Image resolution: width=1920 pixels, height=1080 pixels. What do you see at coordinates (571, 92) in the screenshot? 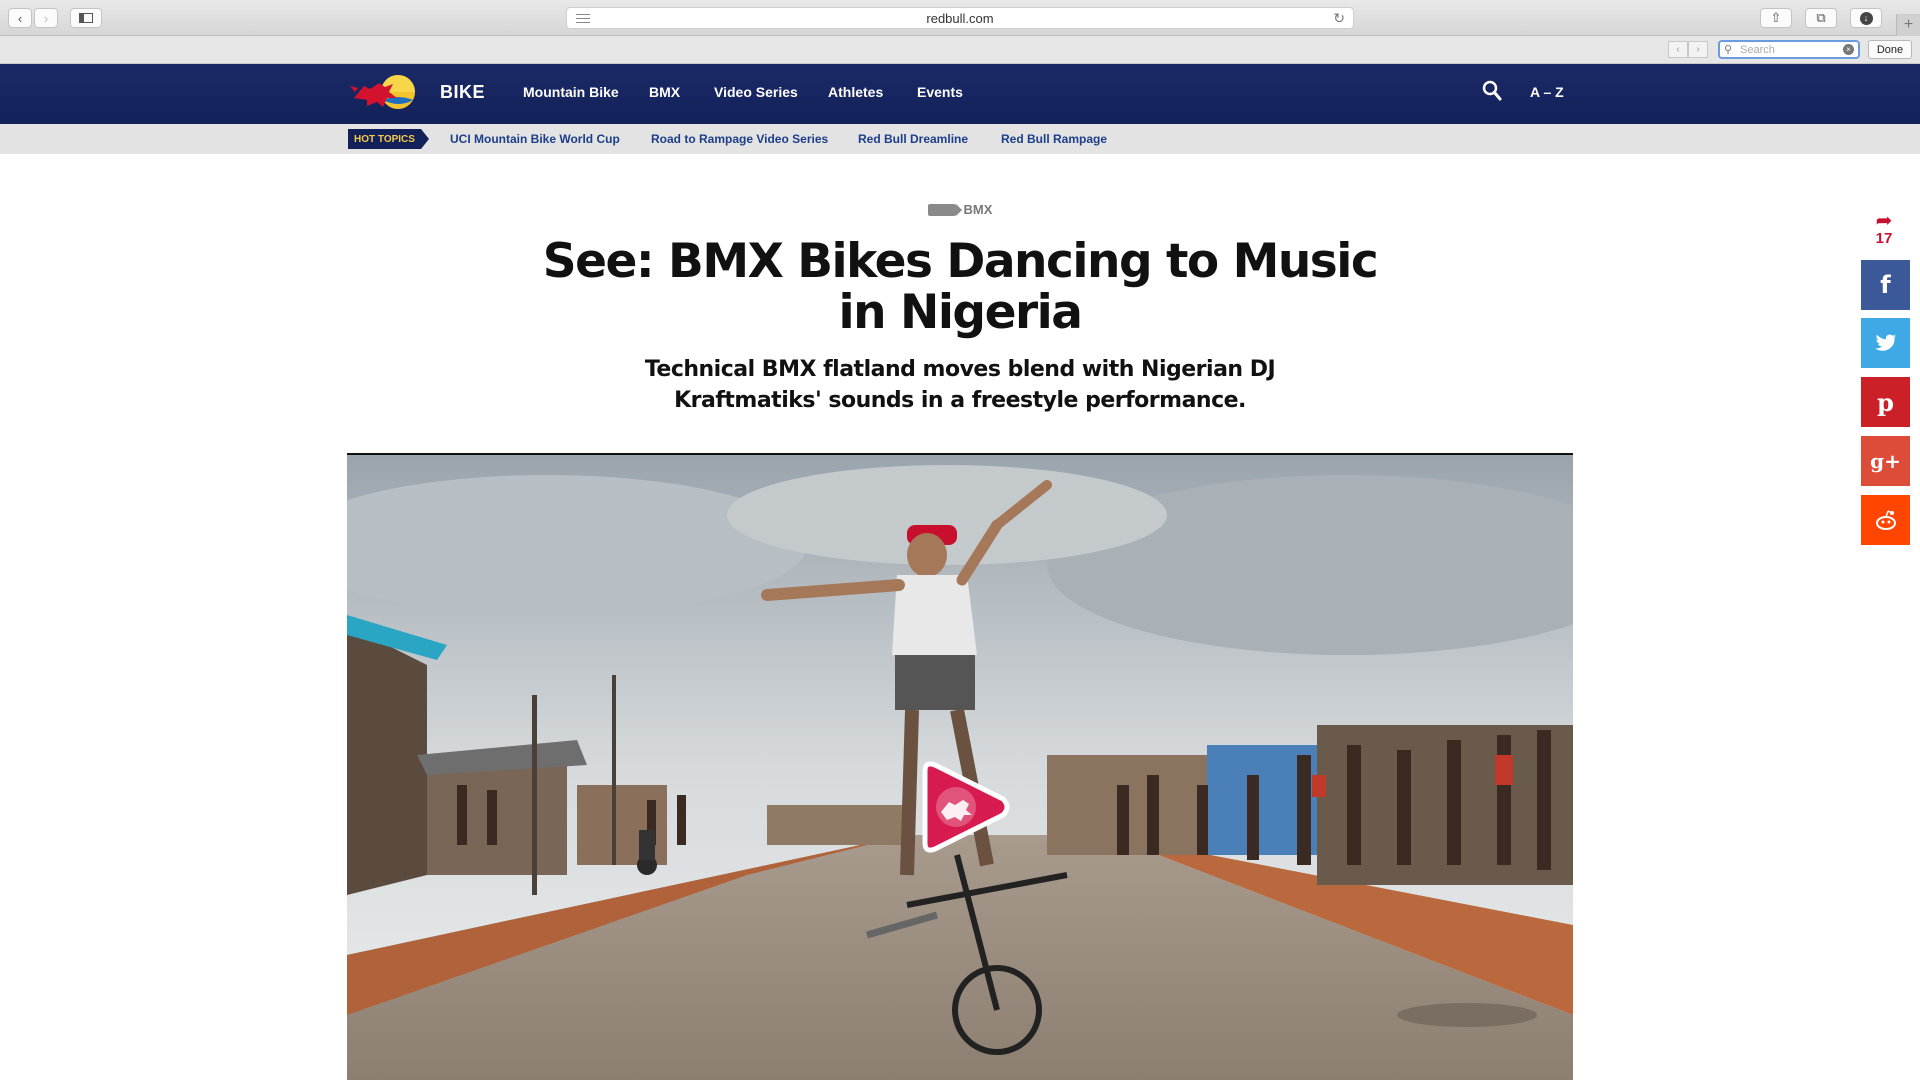
I see `nav-mountain-bike: Mountain Bike` at bounding box center [571, 92].